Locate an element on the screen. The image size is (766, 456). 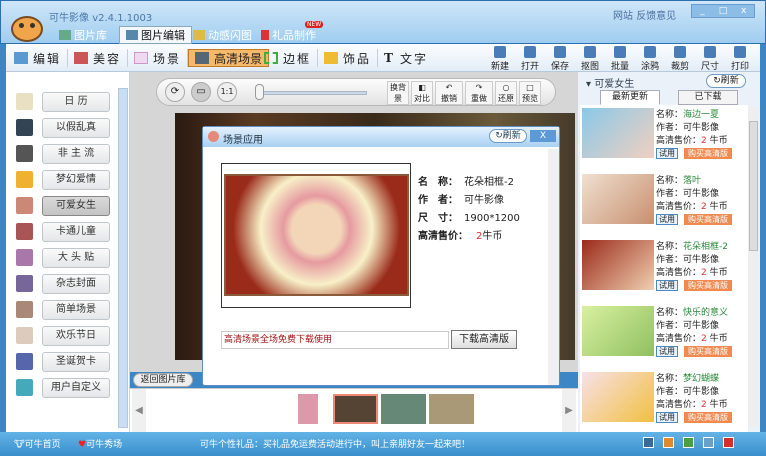
category-button: 以假乱真 is located at coordinates (76, 128).